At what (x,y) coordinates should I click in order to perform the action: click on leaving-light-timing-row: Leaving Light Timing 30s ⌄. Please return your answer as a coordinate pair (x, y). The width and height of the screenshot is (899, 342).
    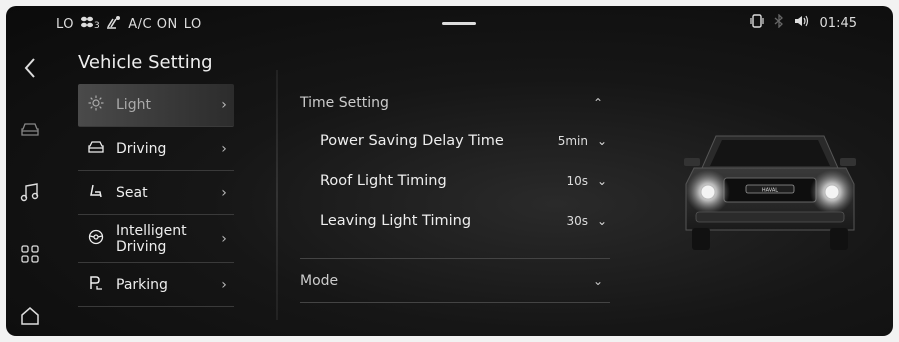
    Looking at the image, I should click on (465, 221).